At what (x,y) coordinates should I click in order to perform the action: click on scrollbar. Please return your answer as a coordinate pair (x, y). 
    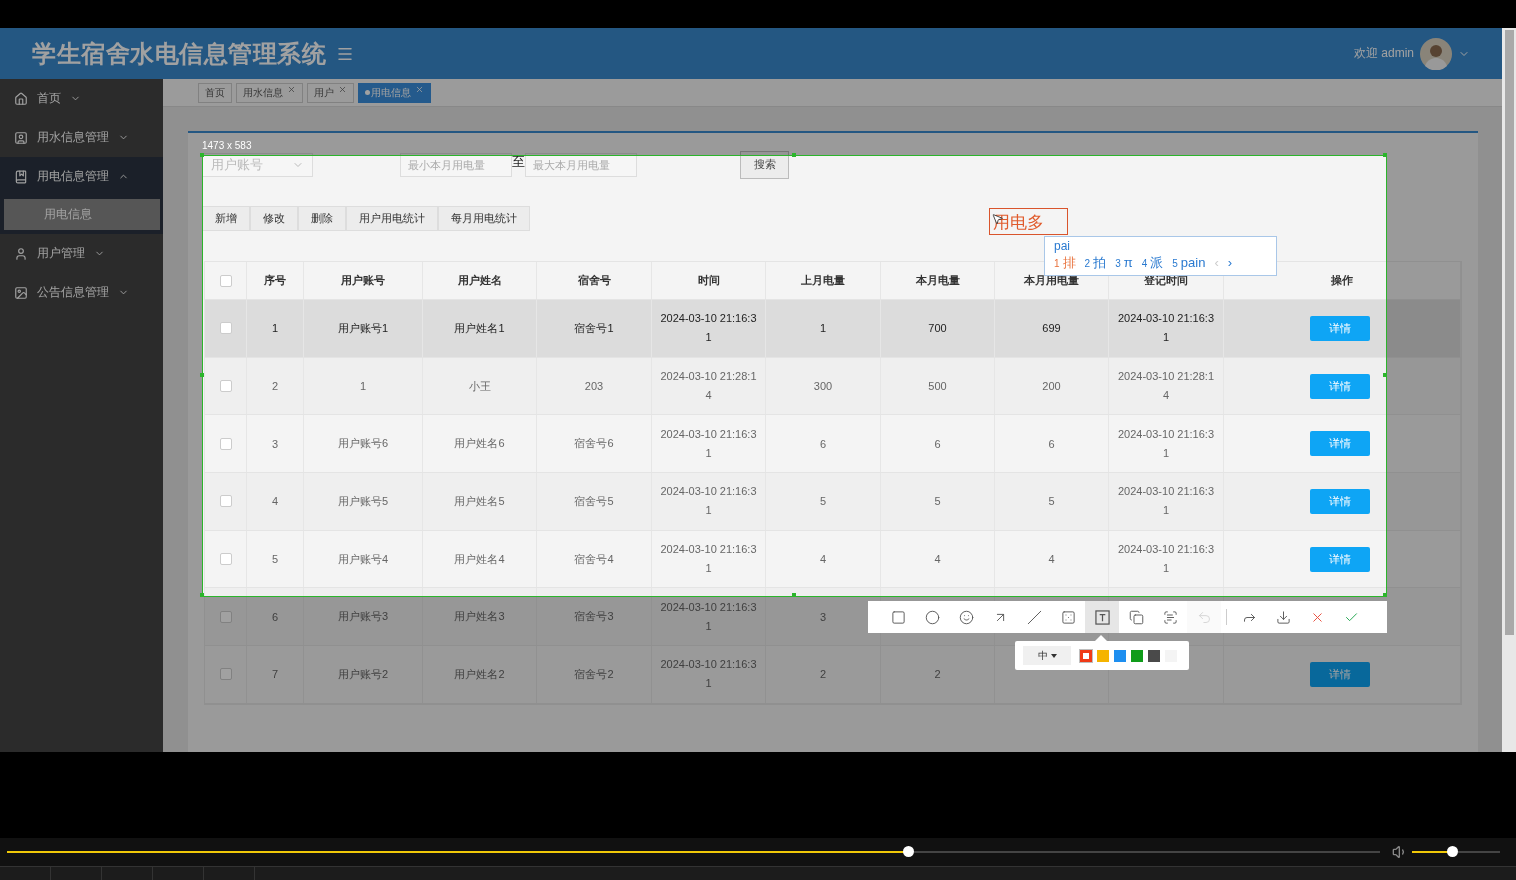
    Looking at the image, I should click on (1509, 332).